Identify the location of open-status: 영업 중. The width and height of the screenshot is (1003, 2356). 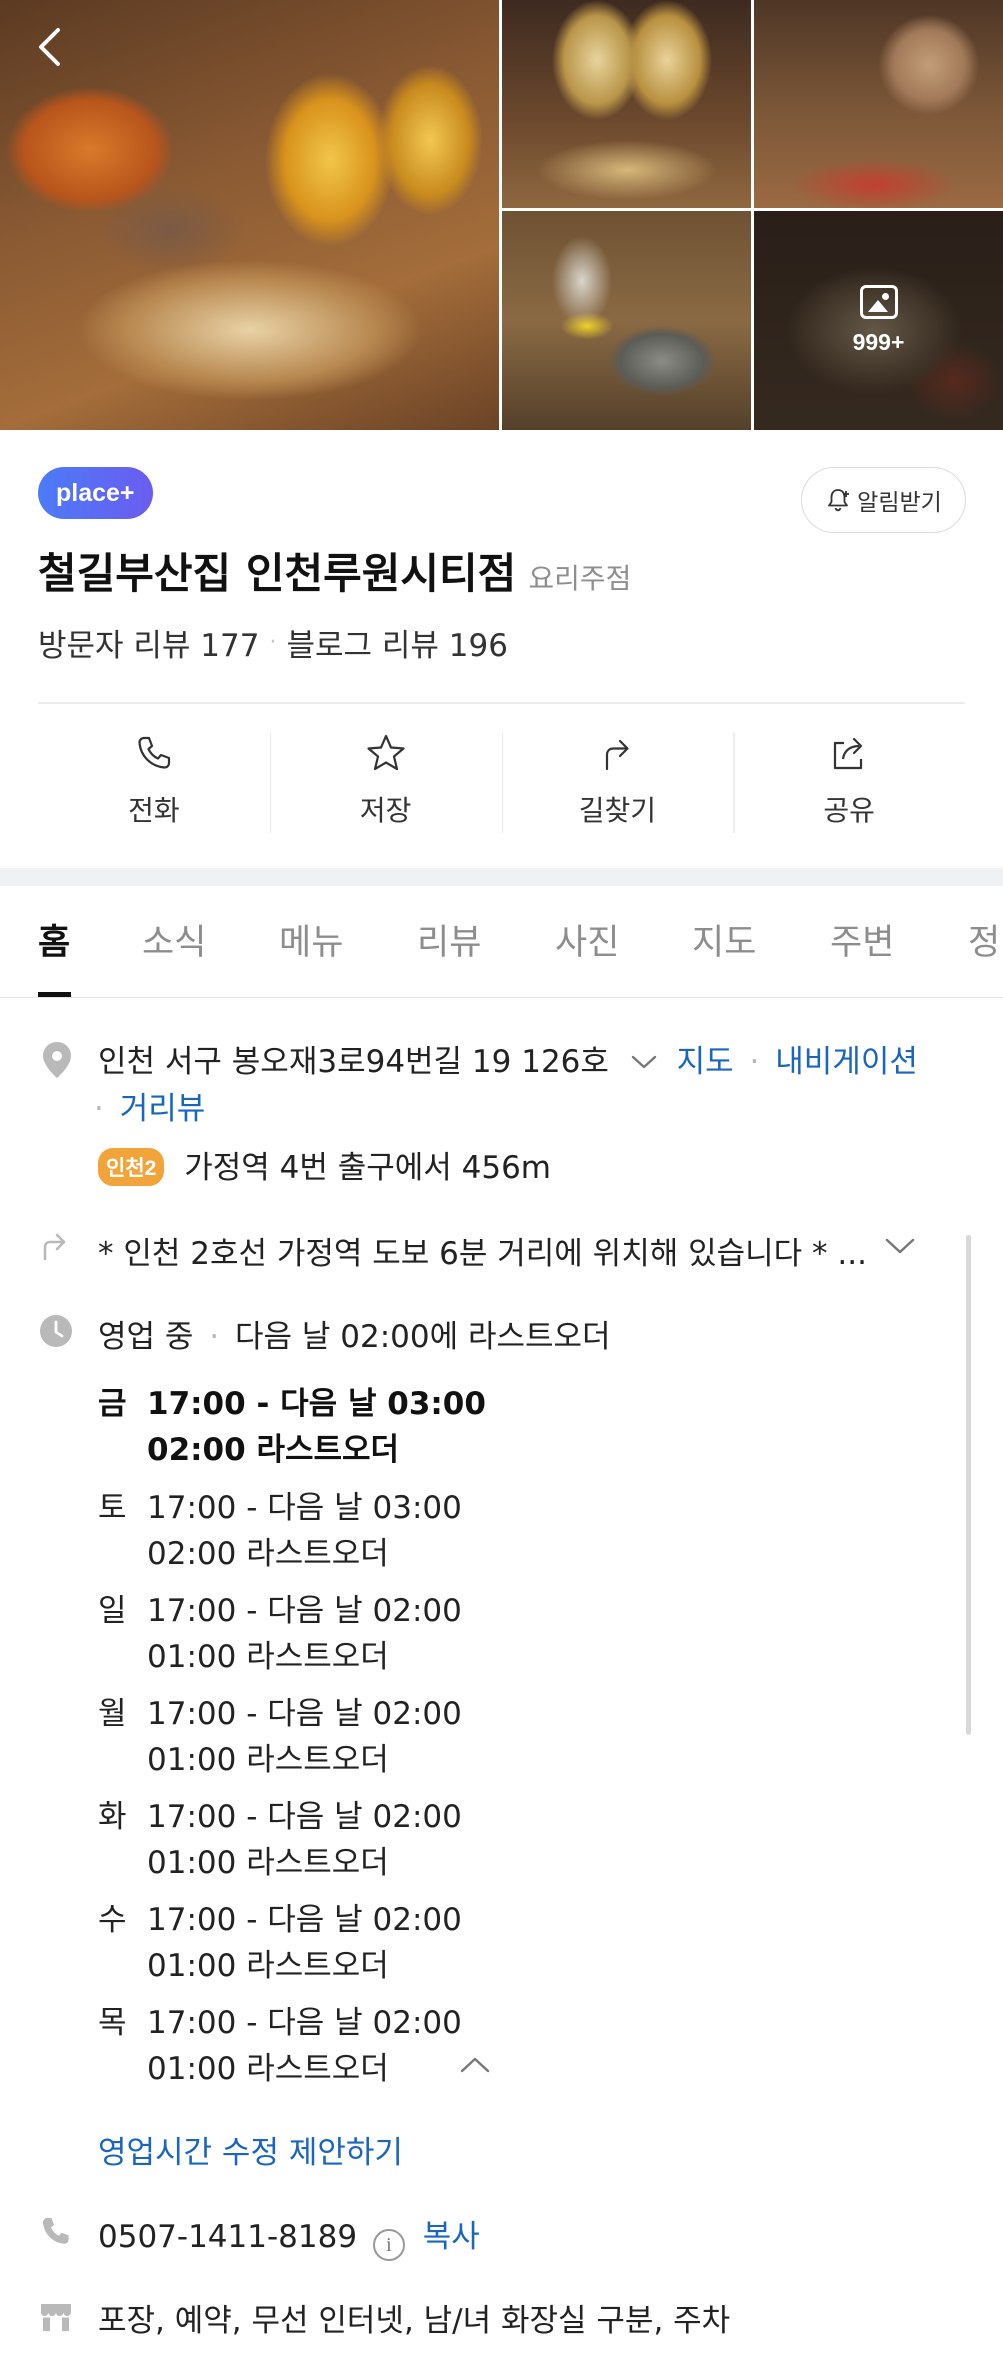
(146, 1337).